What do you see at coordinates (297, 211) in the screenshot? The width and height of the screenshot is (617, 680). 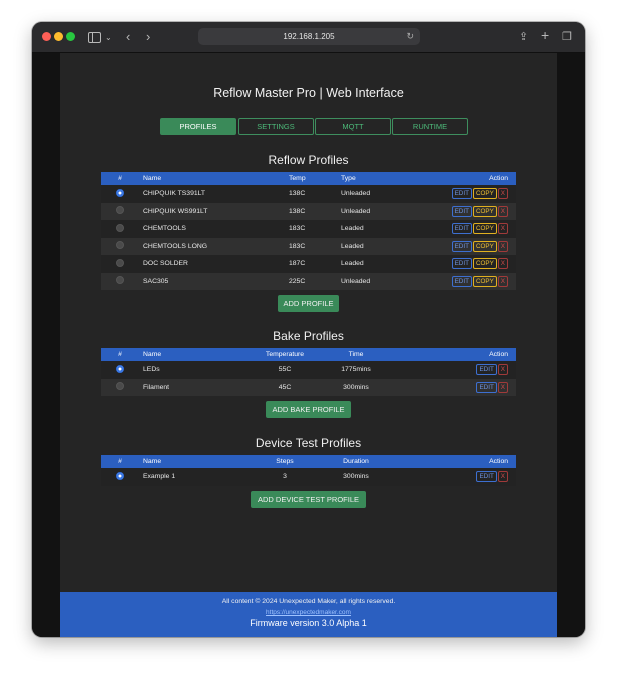 I see `profile-temp: 138C` at bounding box center [297, 211].